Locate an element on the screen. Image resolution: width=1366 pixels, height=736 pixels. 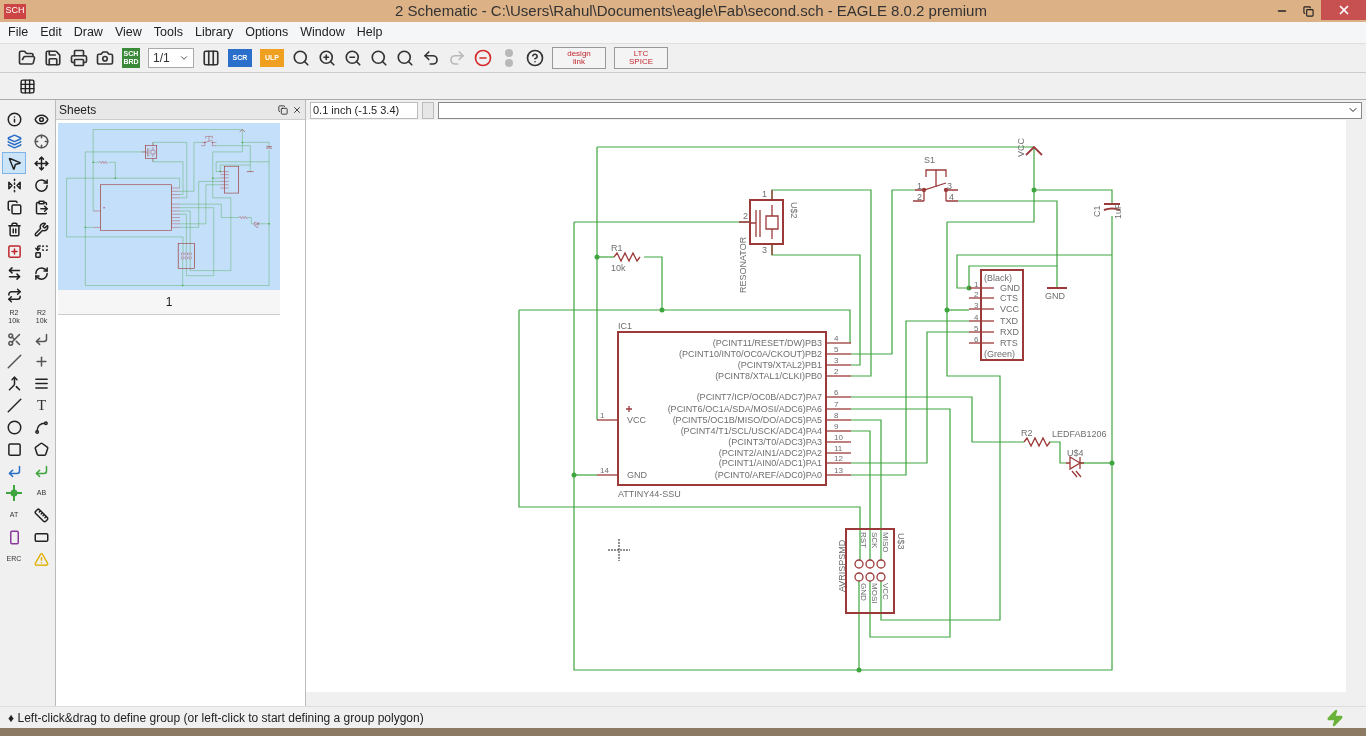
pin-number: 6 is located at coordinates (976, 339).